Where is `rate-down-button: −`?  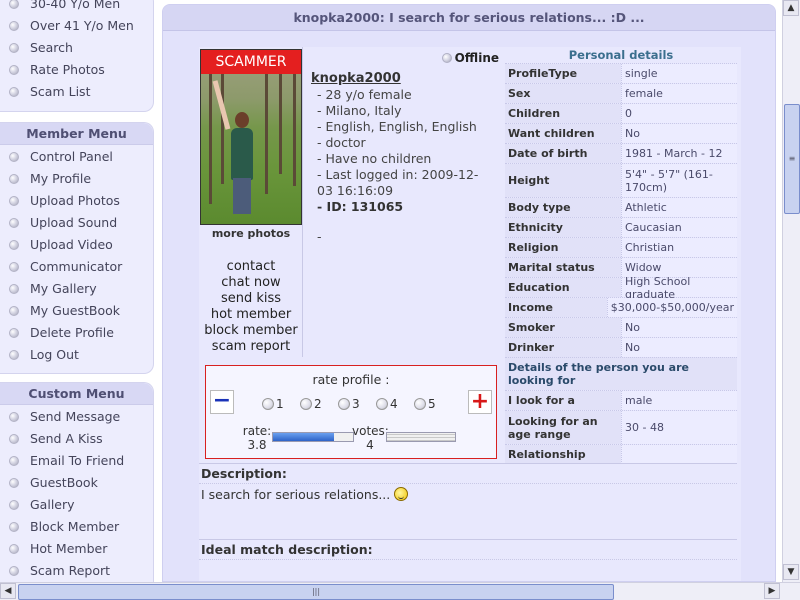 rate-down-button: − is located at coordinates (222, 402).